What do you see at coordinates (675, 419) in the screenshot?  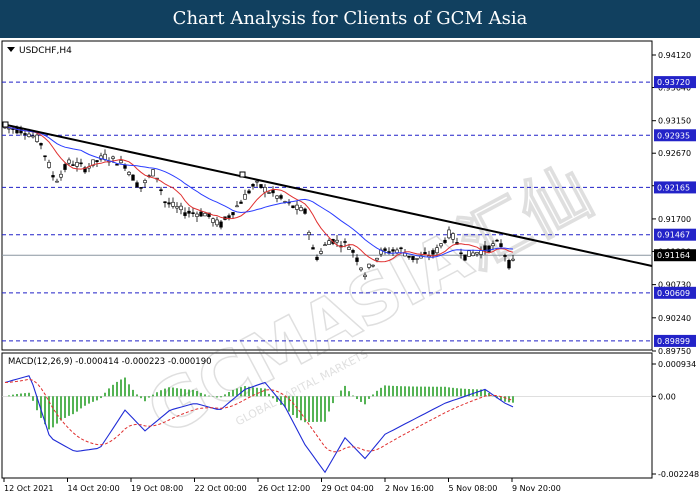 I see `macd-axis: 0.000934 0.00 -0.002248` at bounding box center [675, 419].